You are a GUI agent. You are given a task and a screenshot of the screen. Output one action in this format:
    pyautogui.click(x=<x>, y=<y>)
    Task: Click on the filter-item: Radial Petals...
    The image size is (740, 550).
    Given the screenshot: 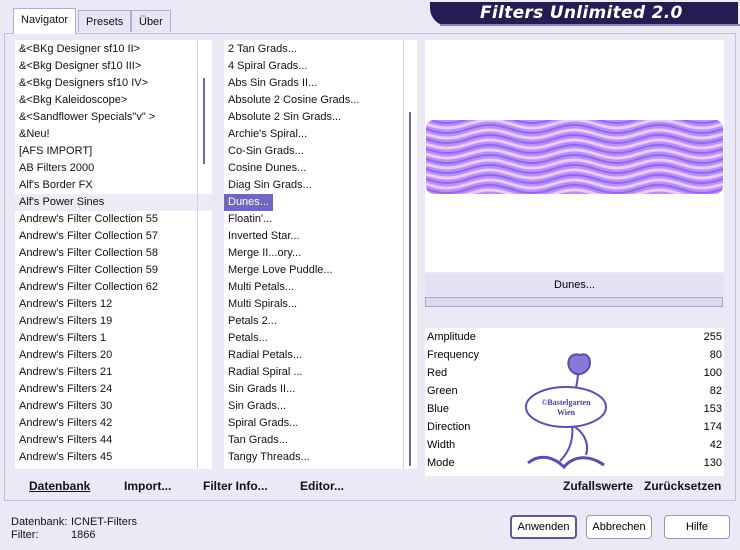 What is the action you would take?
    pyautogui.click(x=320, y=355)
    